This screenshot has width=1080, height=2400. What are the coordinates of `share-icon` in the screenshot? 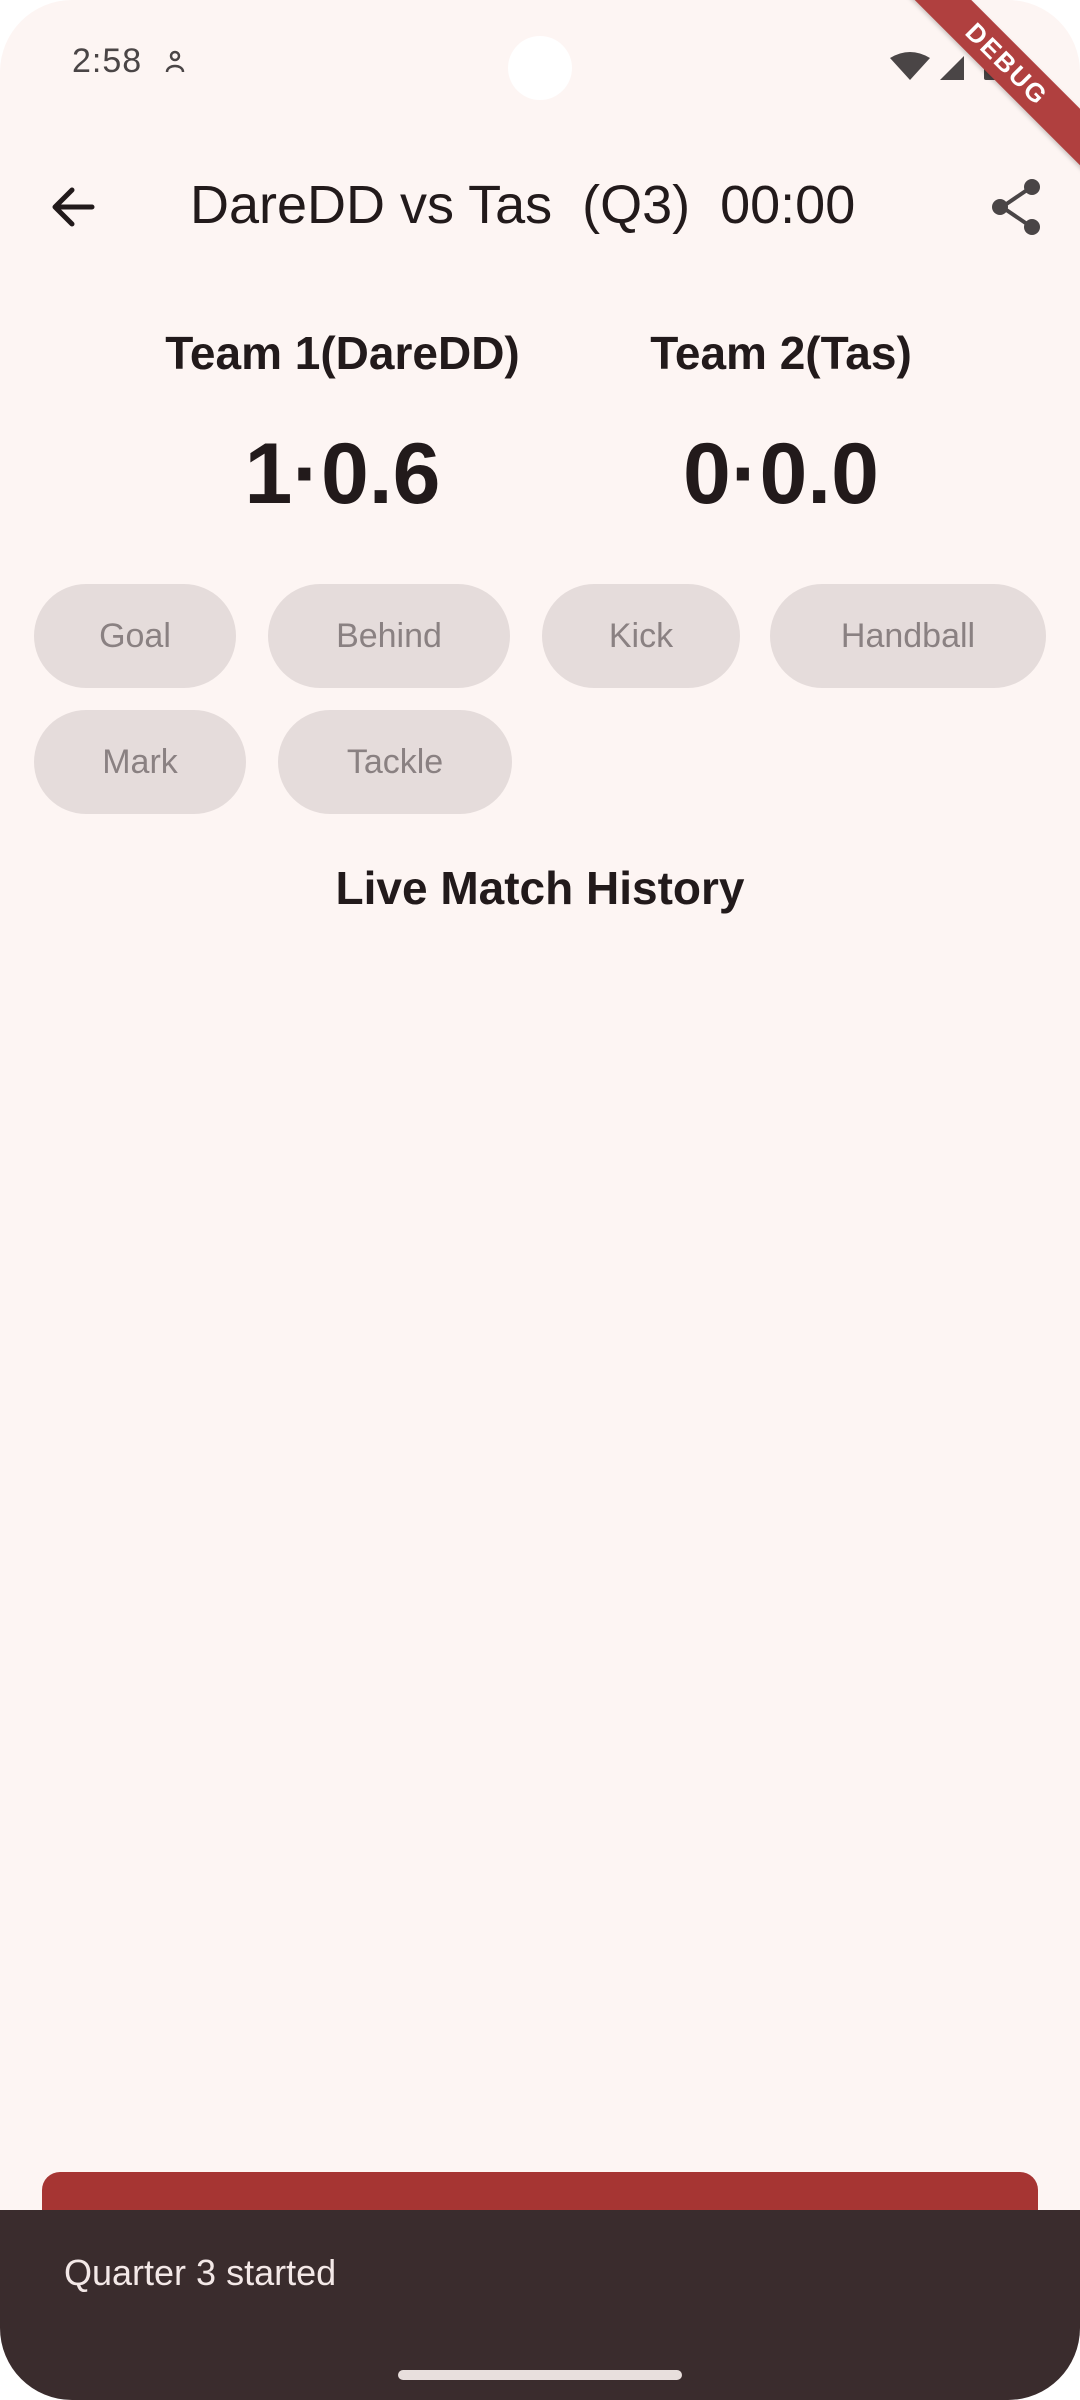 It's located at (1017, 207).